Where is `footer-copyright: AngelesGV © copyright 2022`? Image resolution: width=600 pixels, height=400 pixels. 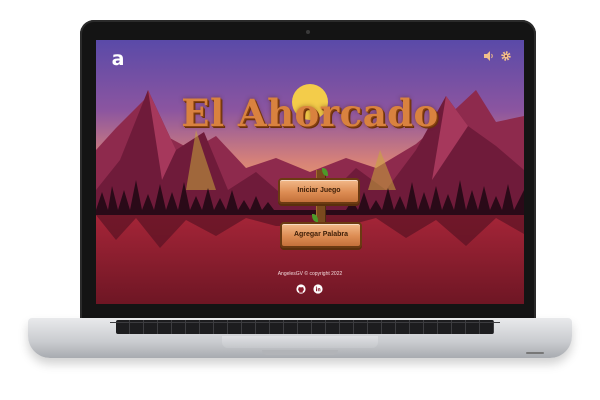 footer-copyright: AngelesGV © copyright 2022 is located at coordinates (310, 274).